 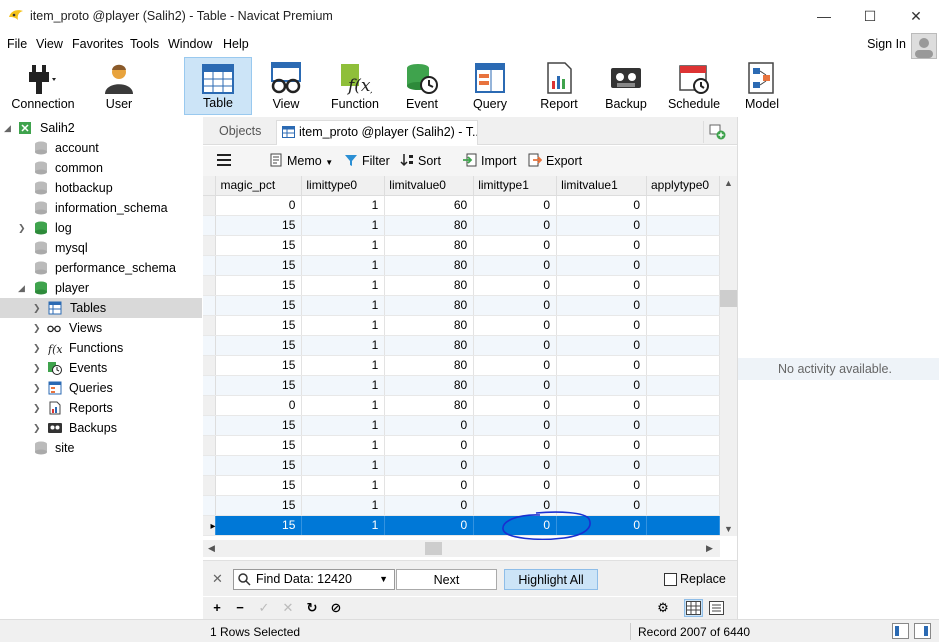 I want to click on tree-player-queries: ❯ Queries, so click(x=101, y=388).